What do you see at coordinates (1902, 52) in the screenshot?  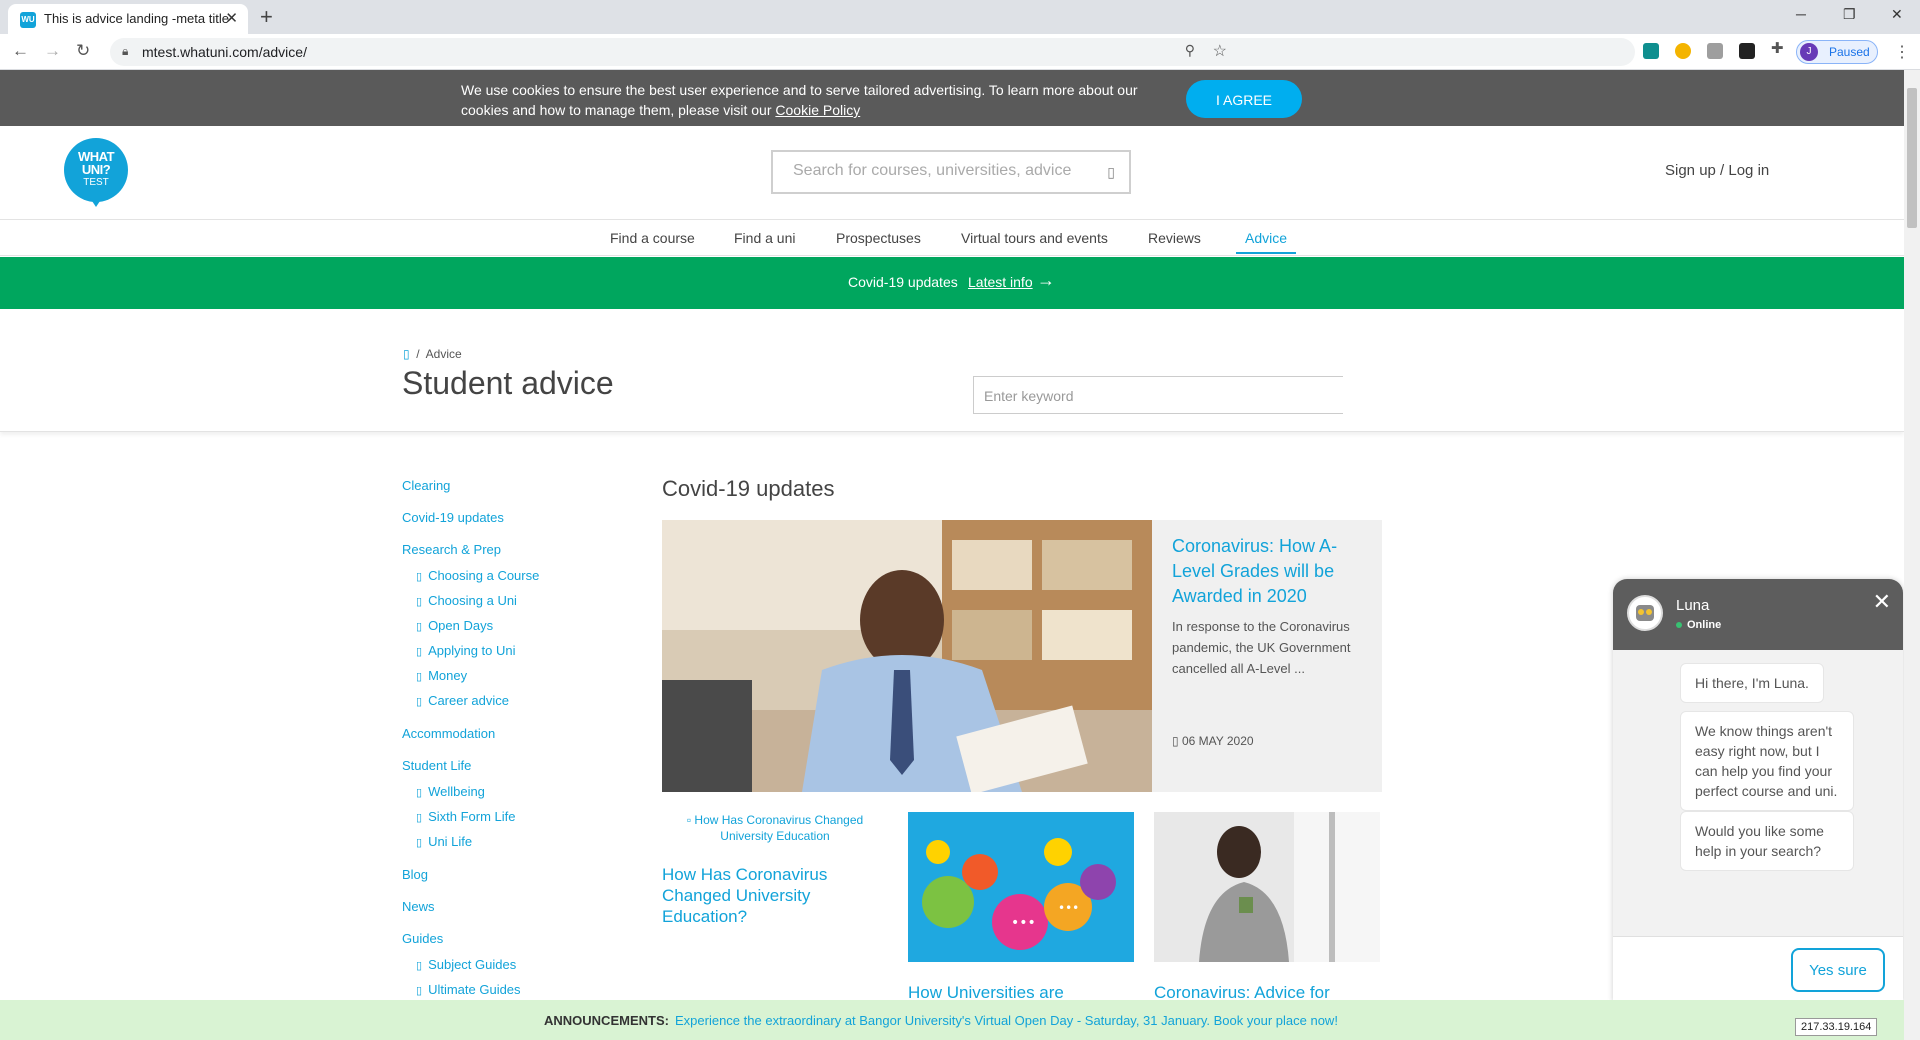 I see `browser-menu-icon: ⋮` at bounding box center [1902, 52].